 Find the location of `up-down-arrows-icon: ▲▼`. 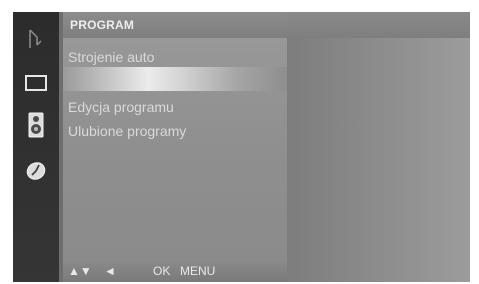

up-down-arrows-icon: ▲▼ is located at coordinates (80, 271).